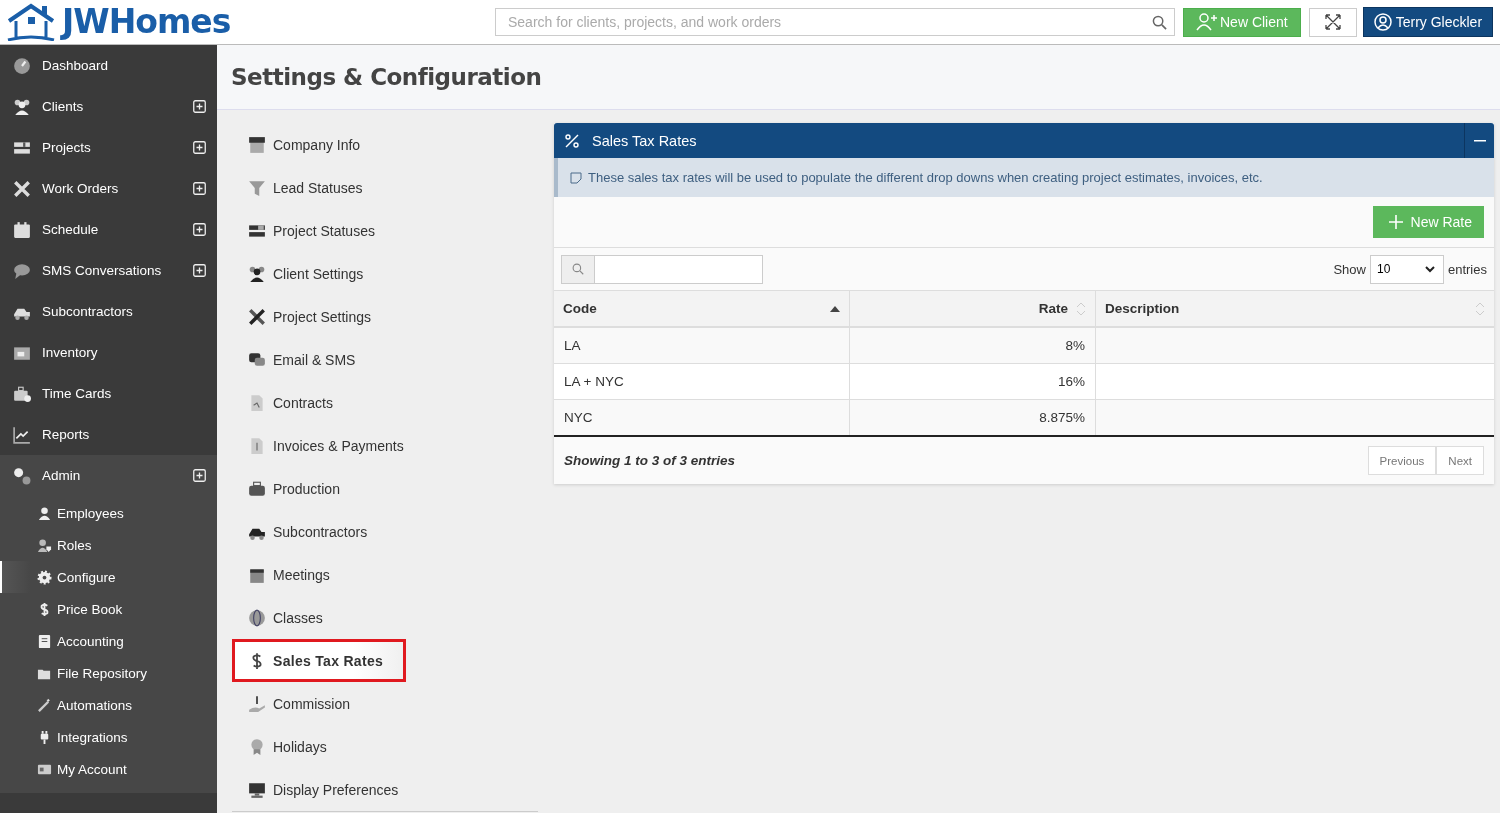 This screenshot has height=813, width=1500. I want to click on person-icon, so click(44, 513).